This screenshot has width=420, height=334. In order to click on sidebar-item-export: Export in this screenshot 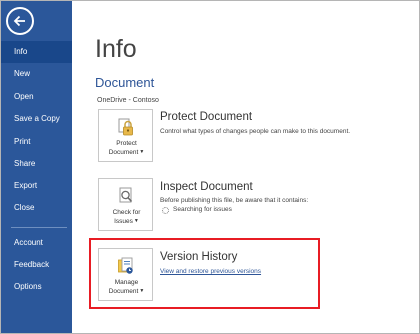, I will do `click(36, 186)`.